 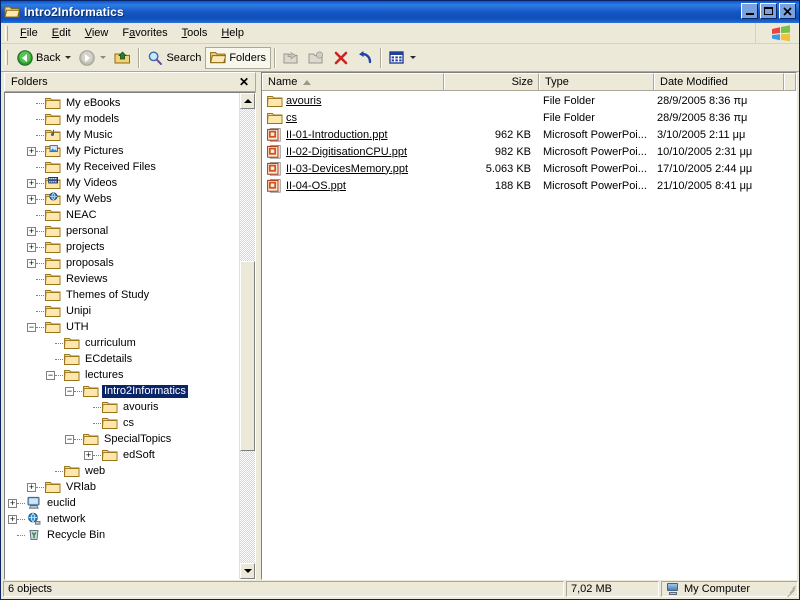 What do you see at coordinates (413, 57) in the screenshot?
I see `views-dropdown-icon` at bounding box center [413, 57].